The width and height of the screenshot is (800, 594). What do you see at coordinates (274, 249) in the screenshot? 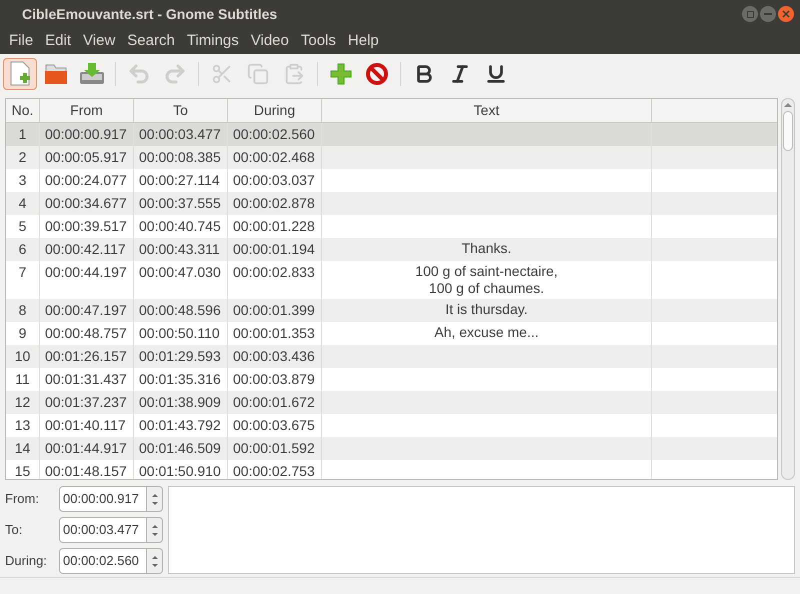
I see `table-cell-text: 00:00:01.194` at bounding box center [274, 249].